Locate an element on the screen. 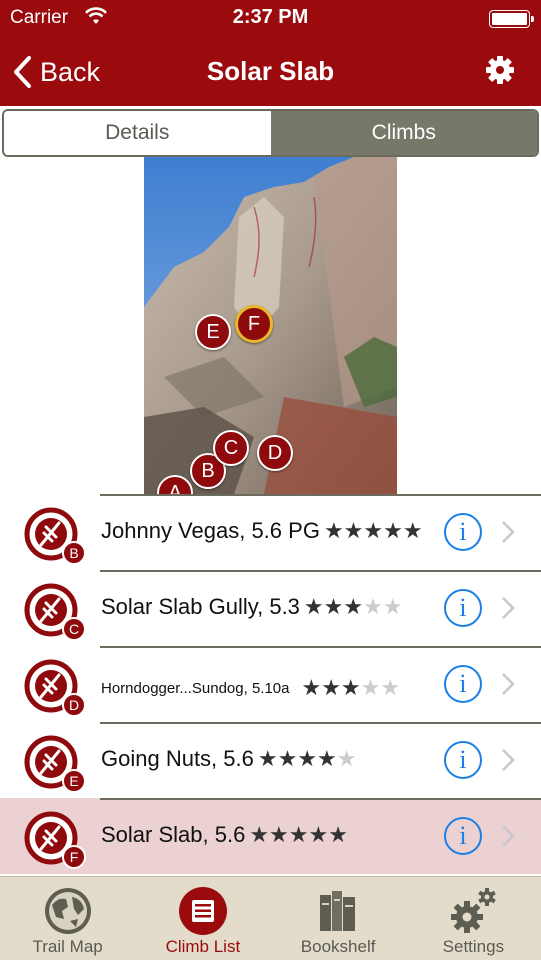 This screenshot has height=960, width=541. tab-settings: Settings is located at coordinates (473, 918).